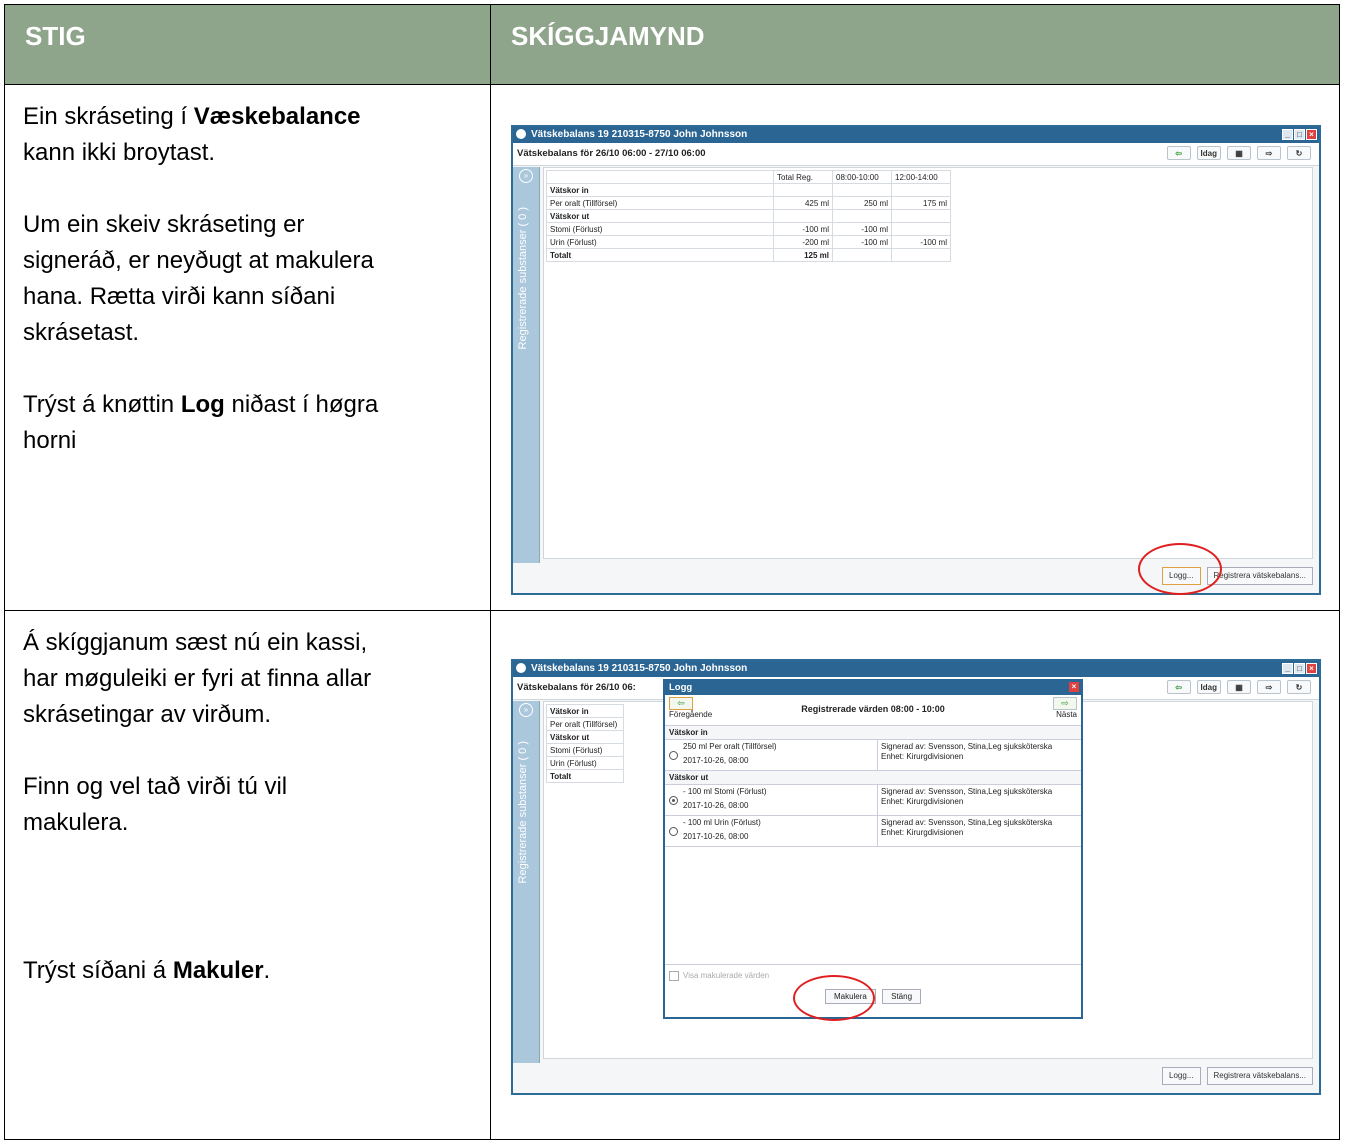  I want to click on table-header-row: Total Reg. 08:00-10:00 12:00-14:00, so click(748, 177).